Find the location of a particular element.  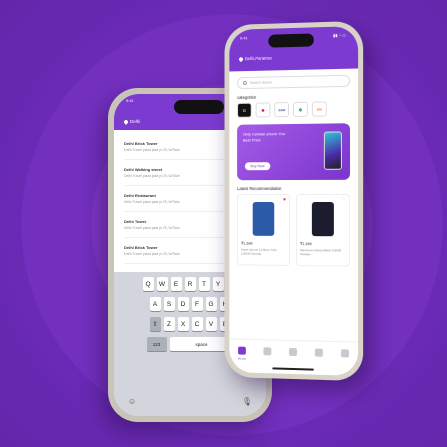

nav-label: Home is located at coordinates (242, 358).